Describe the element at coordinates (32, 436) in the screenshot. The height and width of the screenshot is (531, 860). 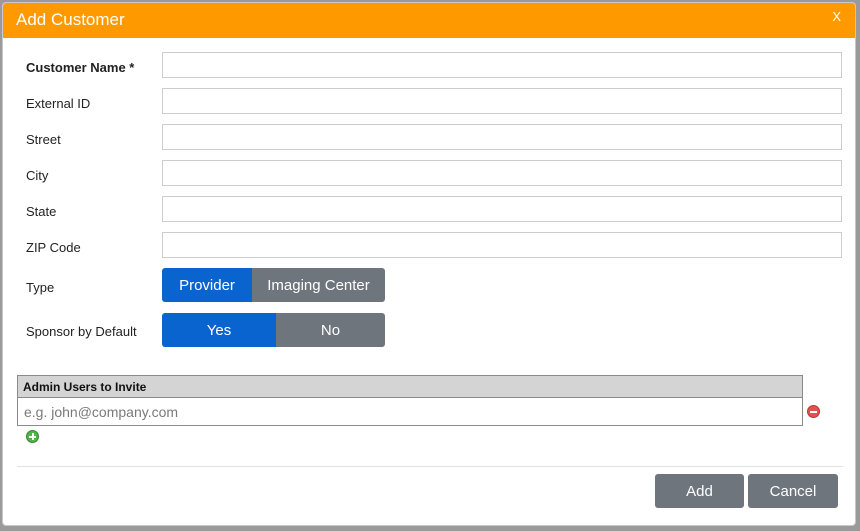
I see `add-circle-icon` at that location.